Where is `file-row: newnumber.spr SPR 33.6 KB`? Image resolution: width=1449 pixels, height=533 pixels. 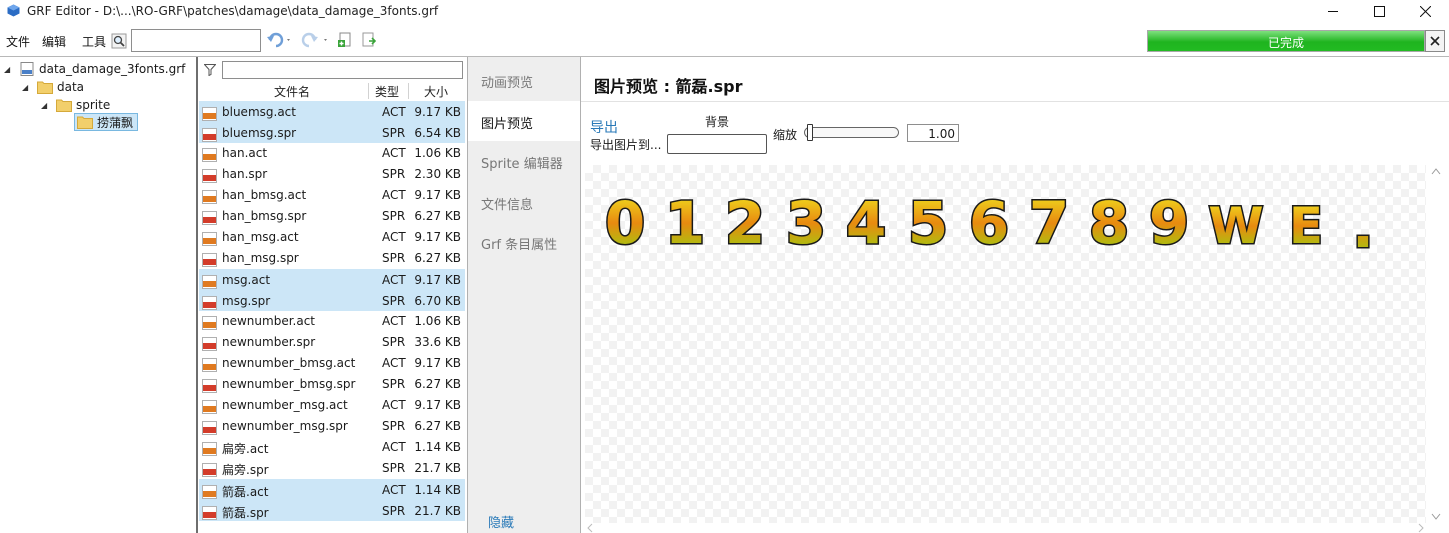 file-row: newnumber.spr SPR 33.6 KB is located at coordinates (332, 342).